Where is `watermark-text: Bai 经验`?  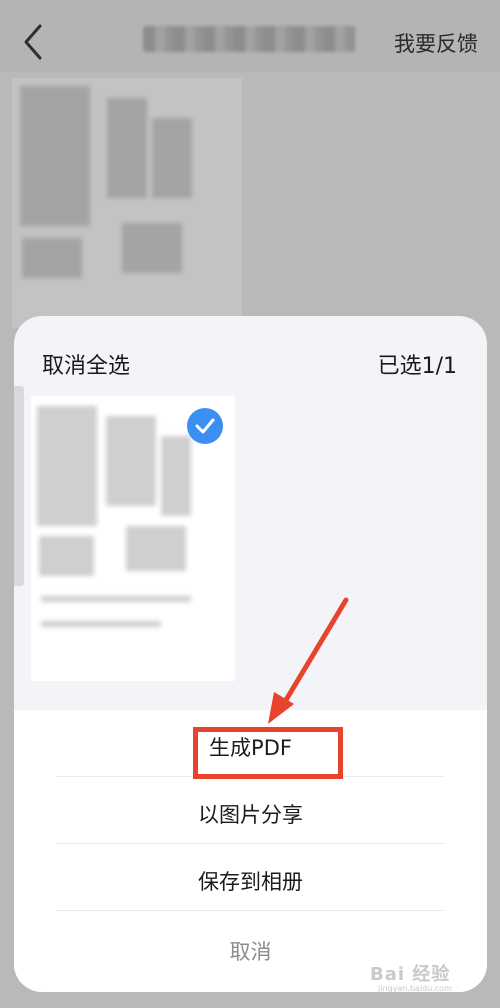
watermark-text: Bai 经验 is located at coordinates (410, 974).